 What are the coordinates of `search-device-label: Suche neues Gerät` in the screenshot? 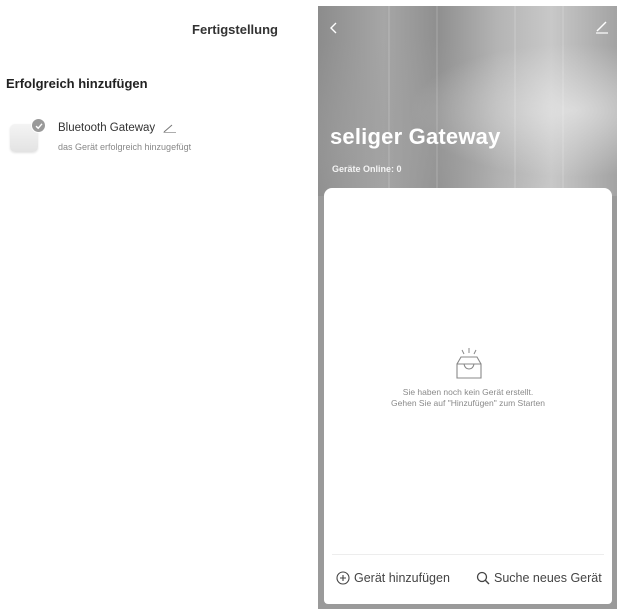 It's located at (548, 578).